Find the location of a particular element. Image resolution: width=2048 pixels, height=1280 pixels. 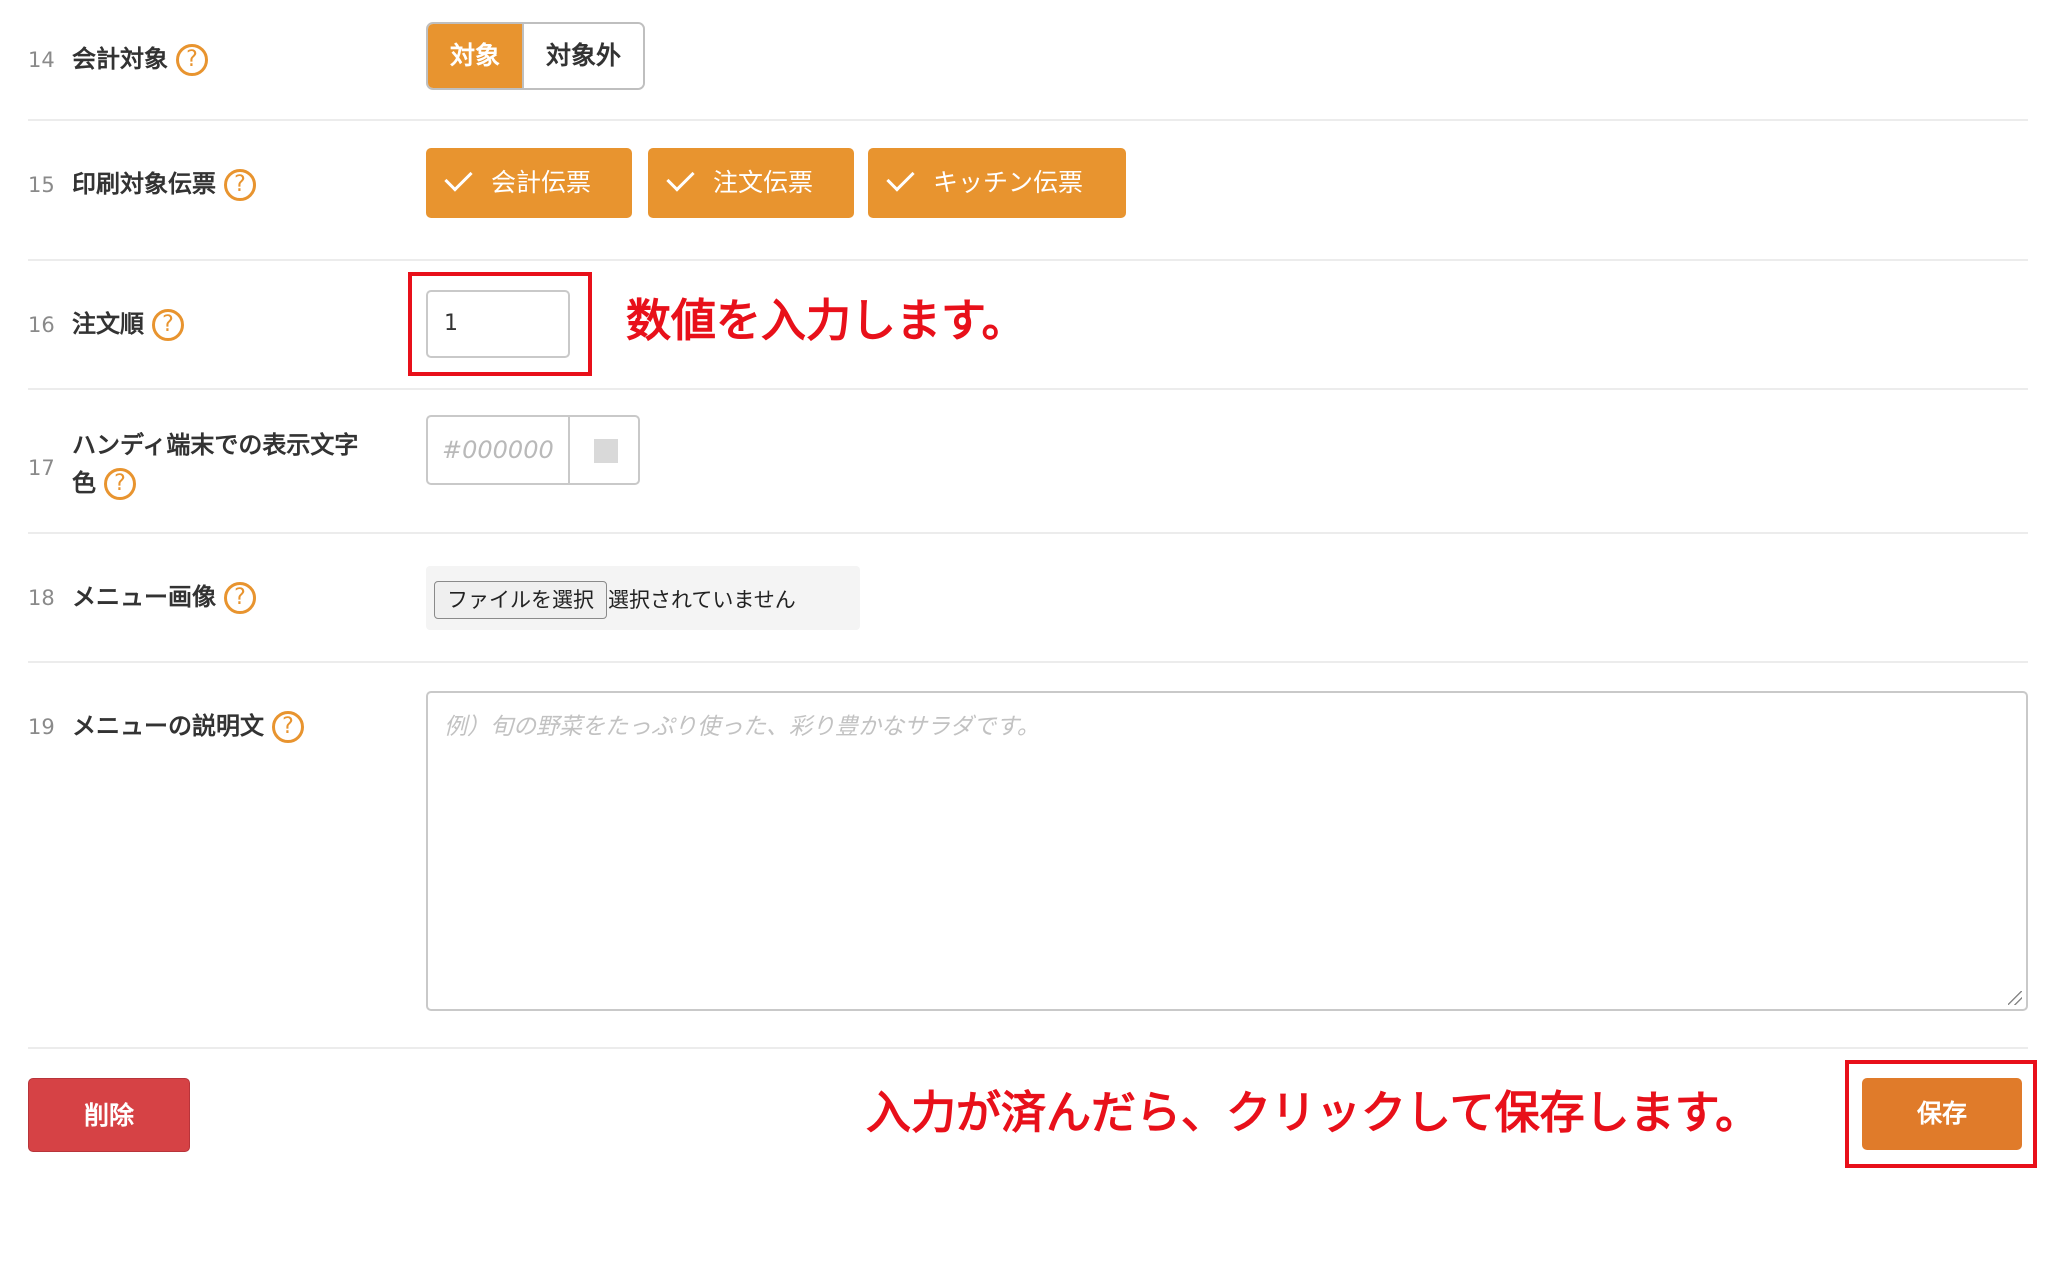

color-code-placeholder: #000000 is located at coordinates (498, 450).